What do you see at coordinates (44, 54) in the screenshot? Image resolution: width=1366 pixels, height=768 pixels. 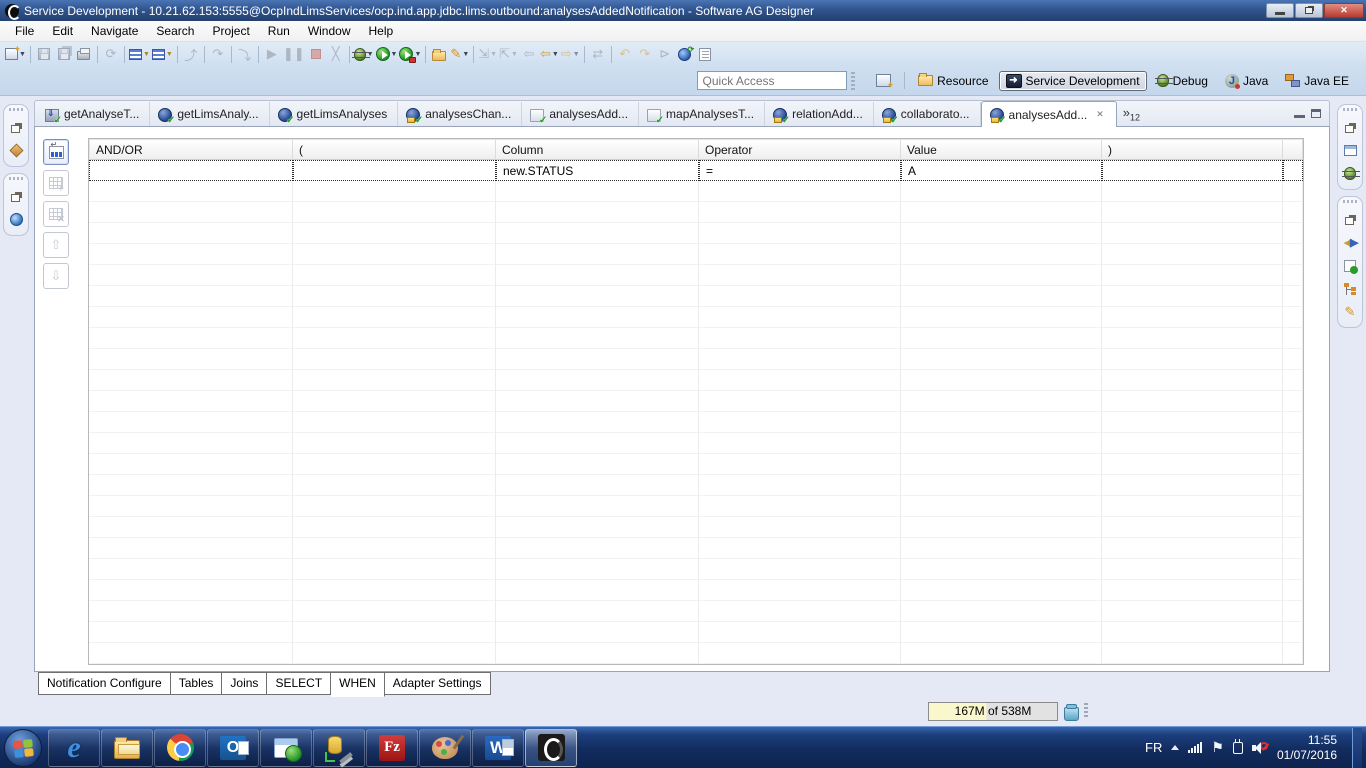 I see `save-button` at bounding box center [44, 54].